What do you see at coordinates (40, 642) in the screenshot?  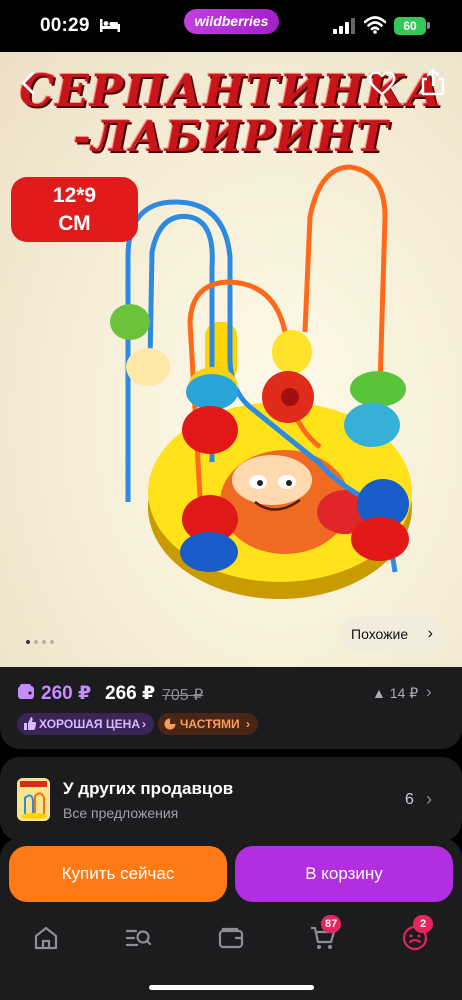 I see `gallery-pagination` at bounding box center [40, 642].